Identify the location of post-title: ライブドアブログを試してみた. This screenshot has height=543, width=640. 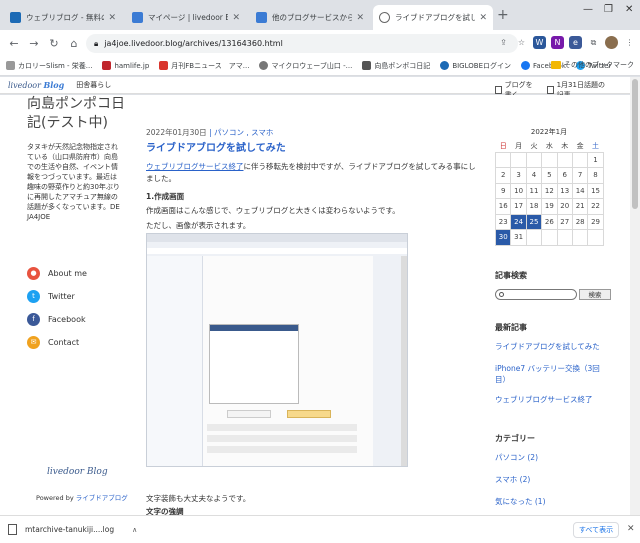
(216, 146).